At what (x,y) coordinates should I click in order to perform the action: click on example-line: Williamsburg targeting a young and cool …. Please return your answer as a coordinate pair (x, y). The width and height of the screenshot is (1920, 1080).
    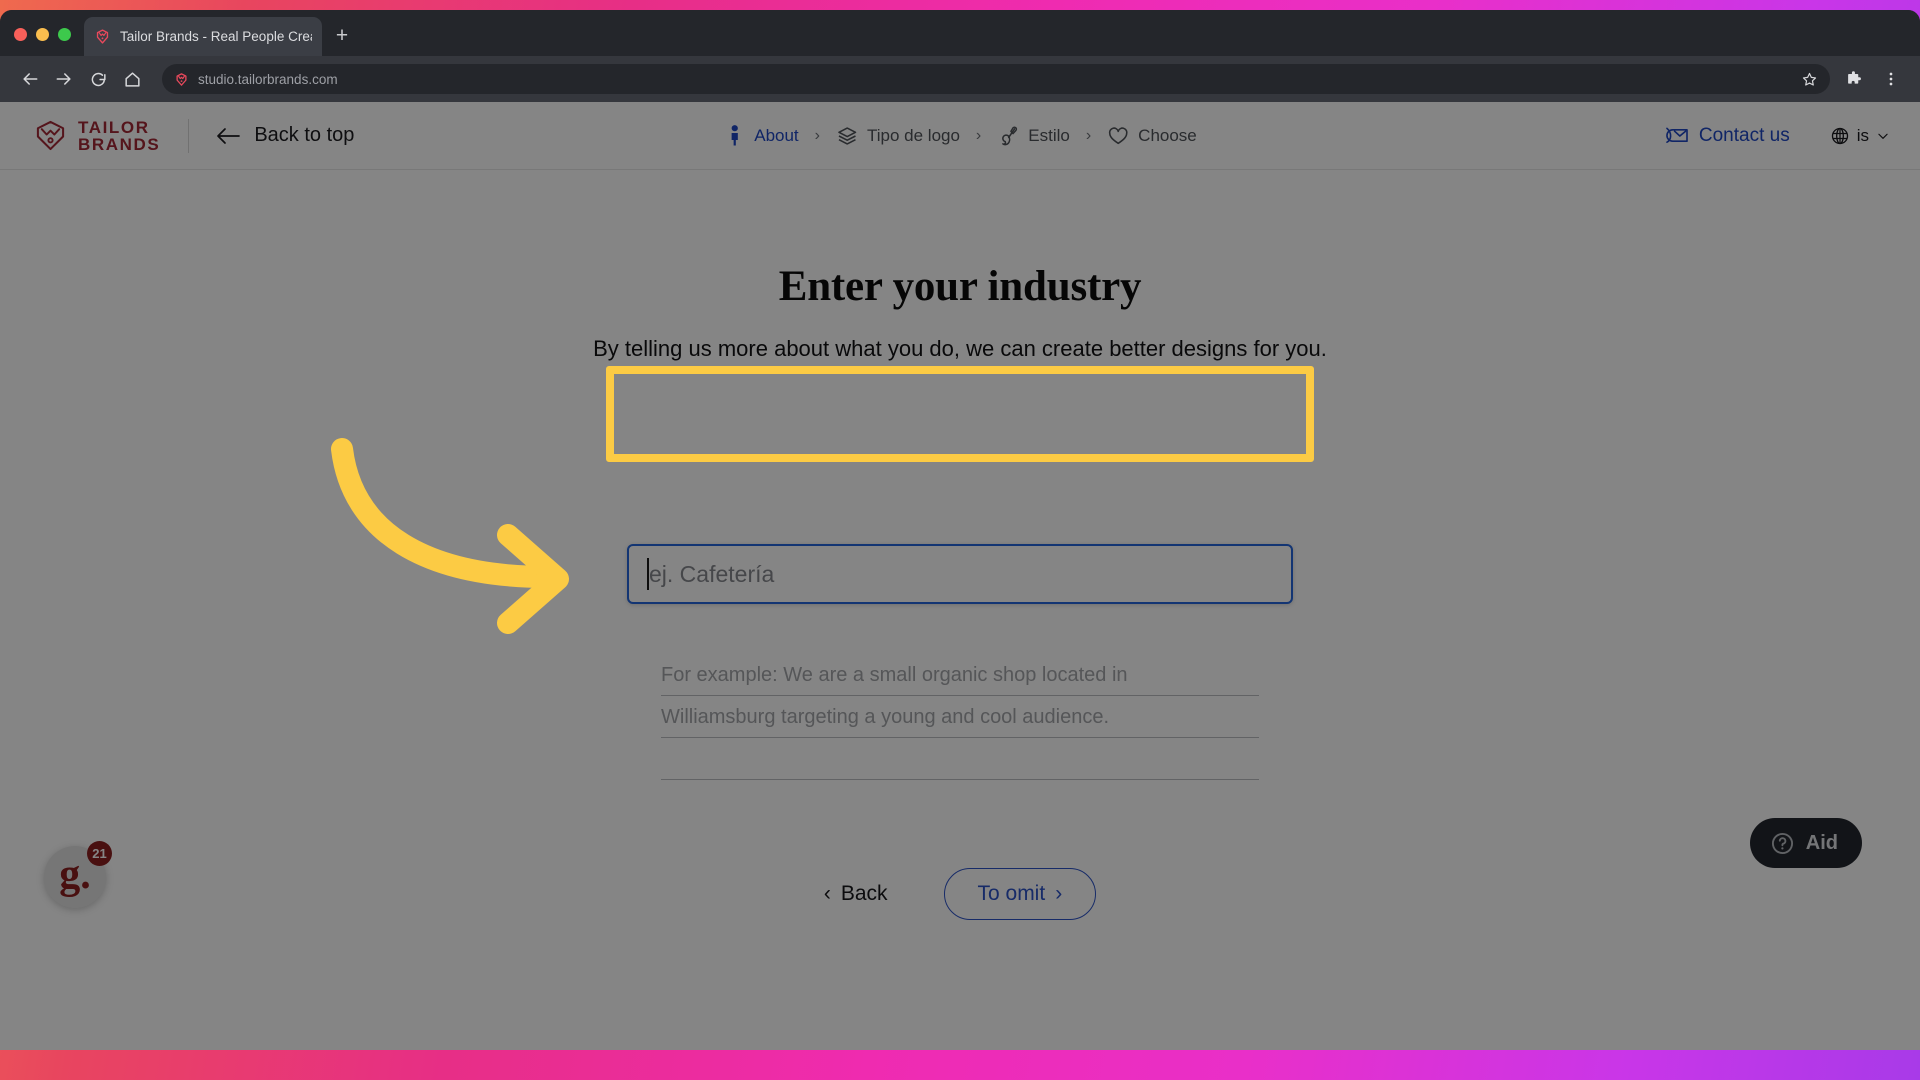
    Looking at the image, I should click on (960, 723).